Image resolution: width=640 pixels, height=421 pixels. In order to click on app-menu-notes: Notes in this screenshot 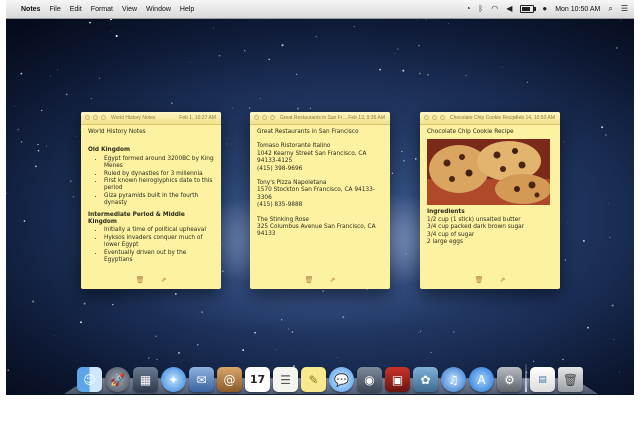, I will do `click(30, 9)`.